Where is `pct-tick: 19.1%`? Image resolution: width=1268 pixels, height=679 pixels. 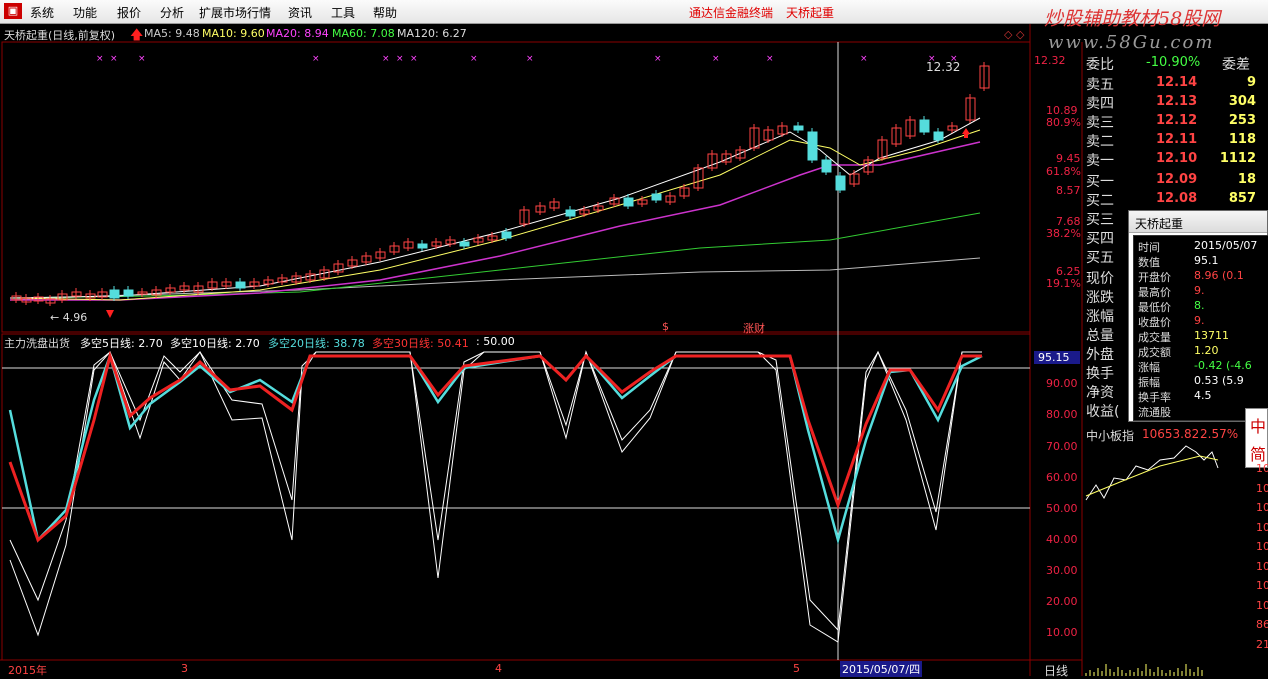
pct-tick: 19.1% is located at coordinates (1063, 283).